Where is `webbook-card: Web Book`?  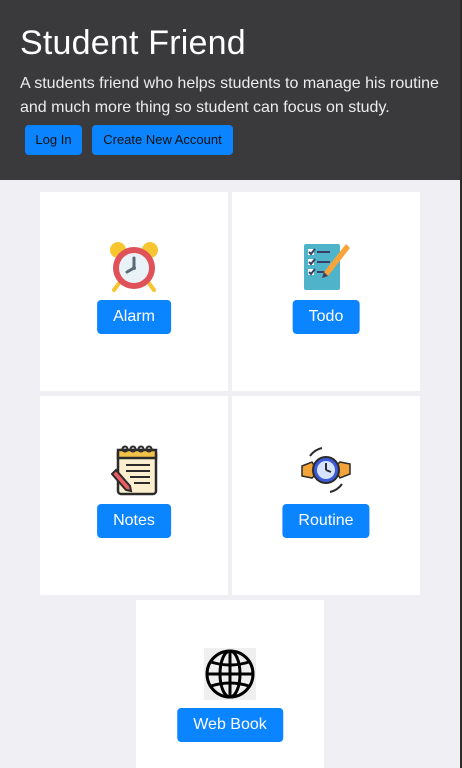 webbook-card: Web Book is located at coordinates (230, 684).